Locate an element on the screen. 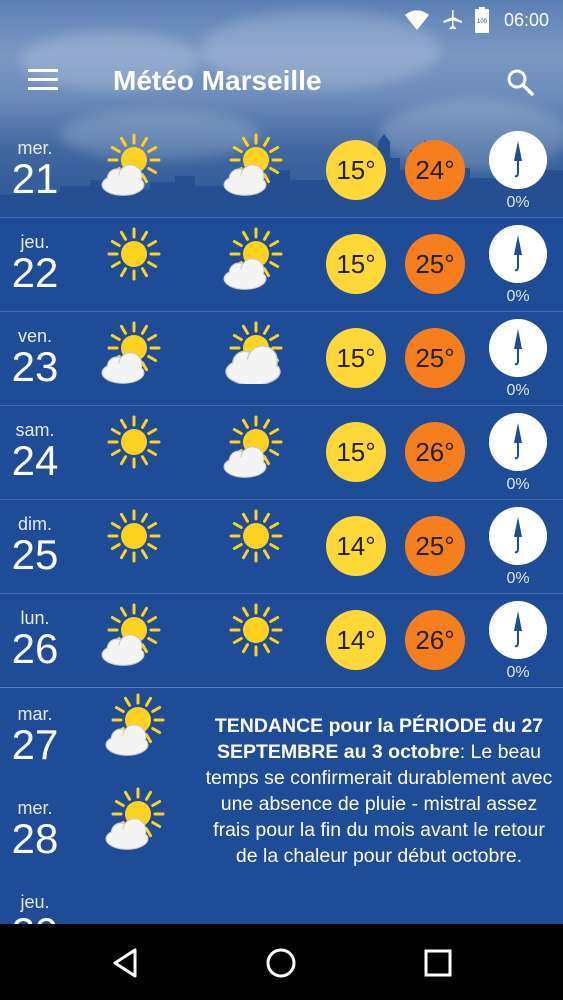  forecast-date: mar. 27 is located at coordinates (35, 736).